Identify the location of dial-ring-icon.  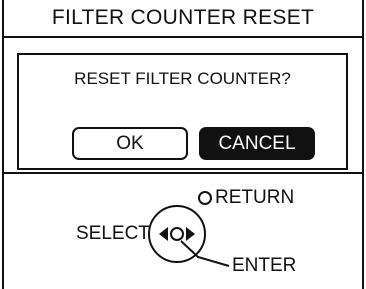
(177, 234).